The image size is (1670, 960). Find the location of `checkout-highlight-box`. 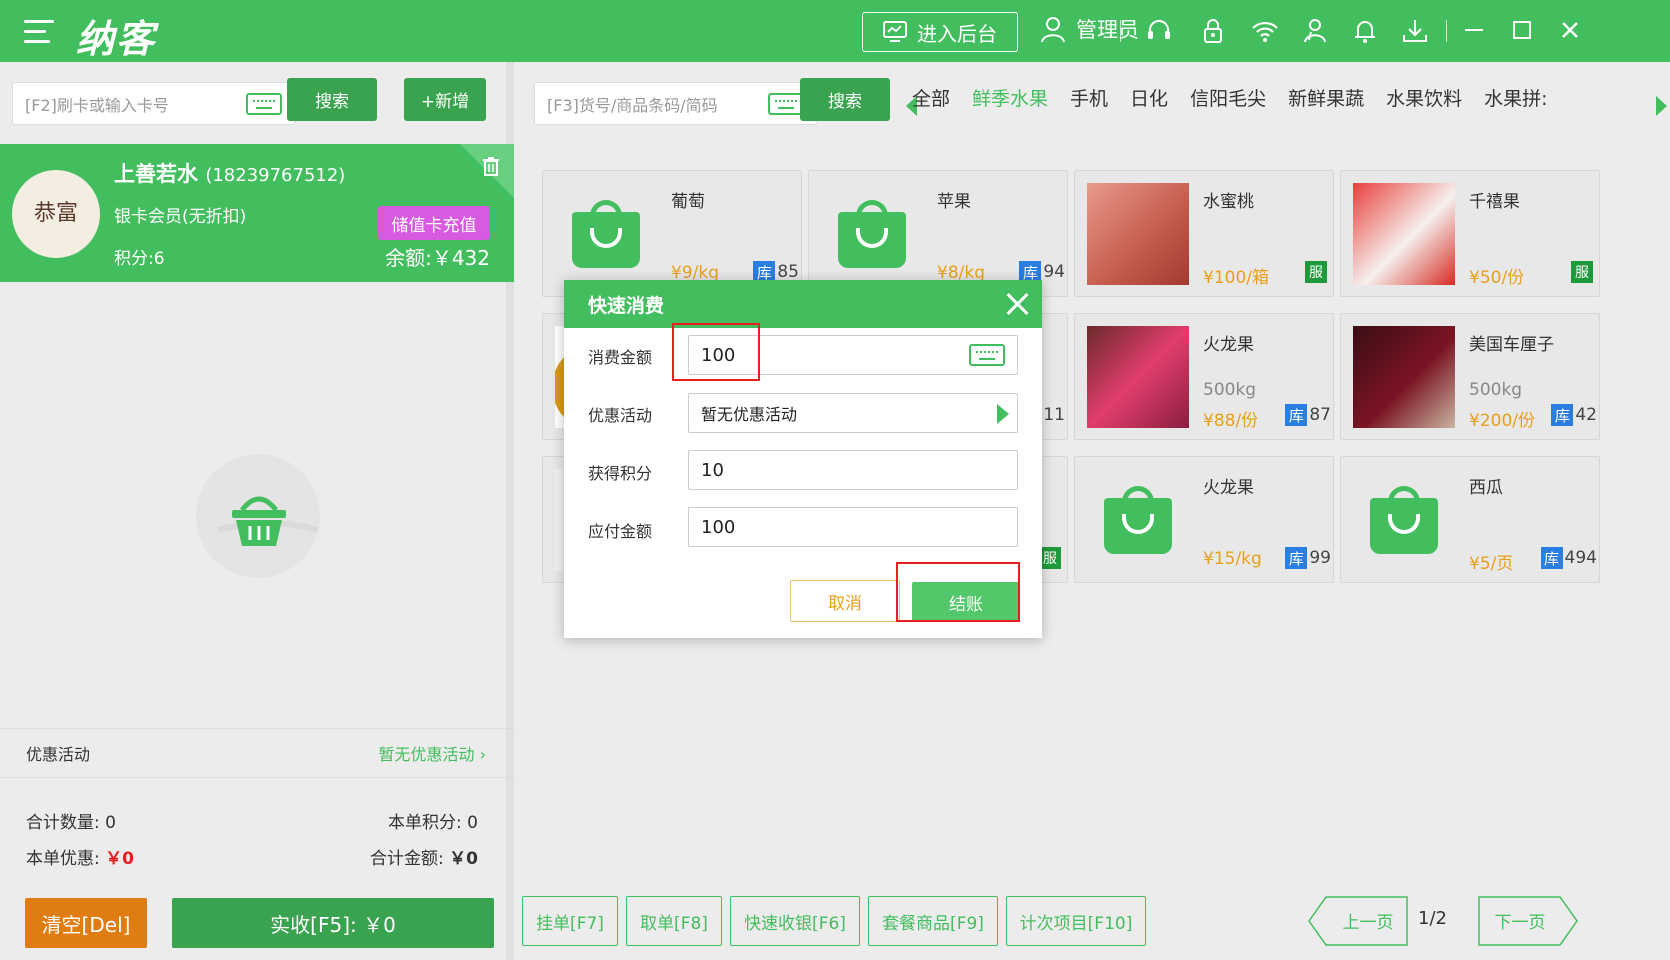

checkout-highlight-box is located at coordinates (958, 592).